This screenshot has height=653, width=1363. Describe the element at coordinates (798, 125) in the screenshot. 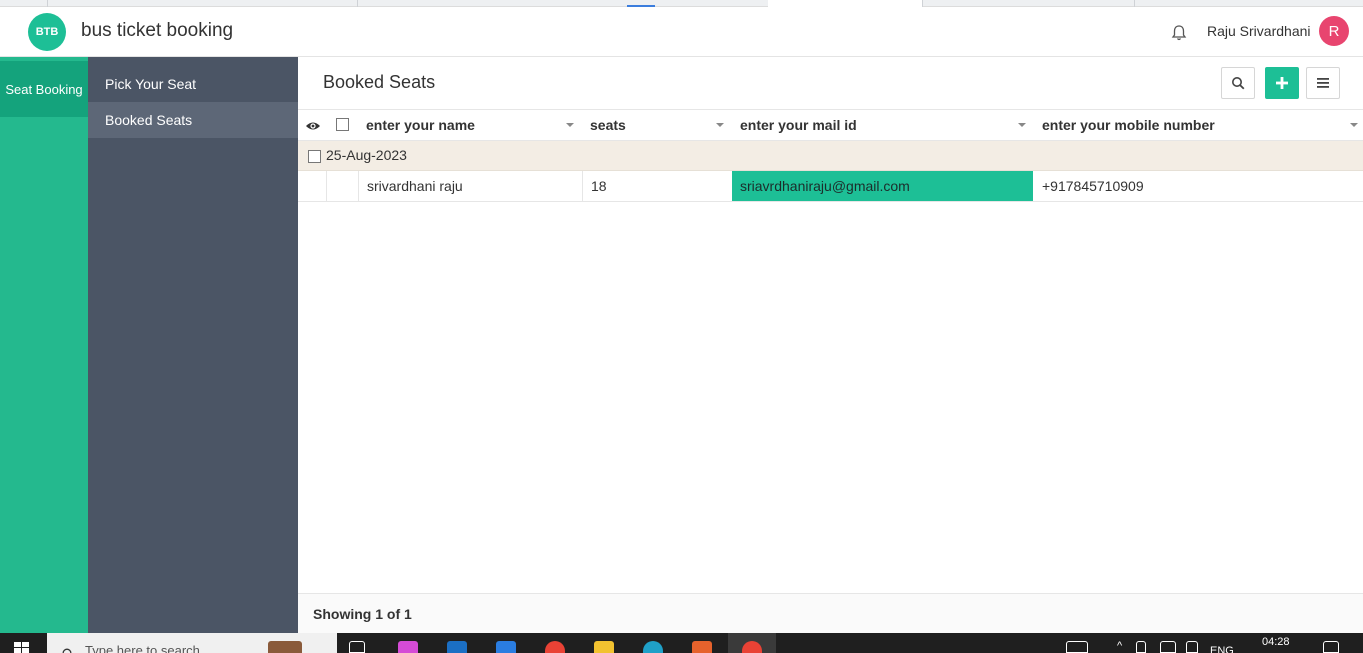

I see `column-header-email: enter your mail id` at that location.